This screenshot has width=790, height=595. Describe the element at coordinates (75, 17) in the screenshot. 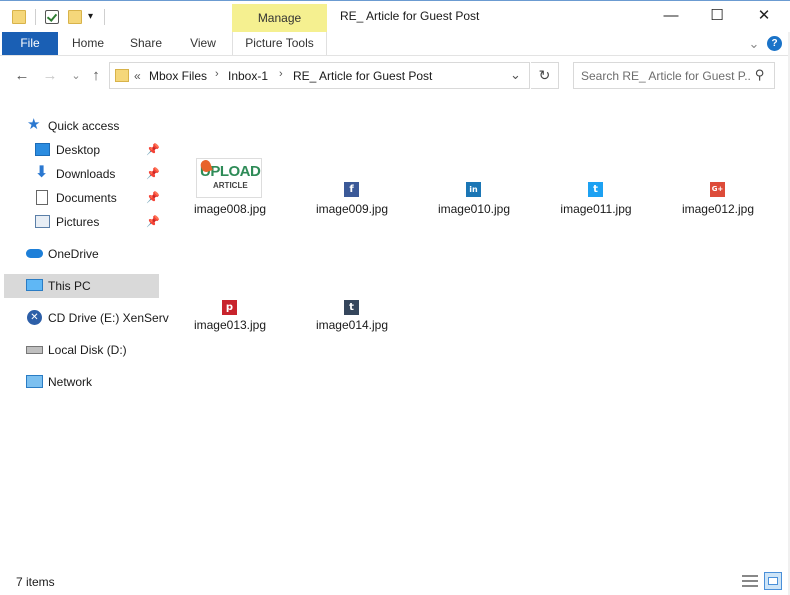

I see `new-folder-icon` at that location.